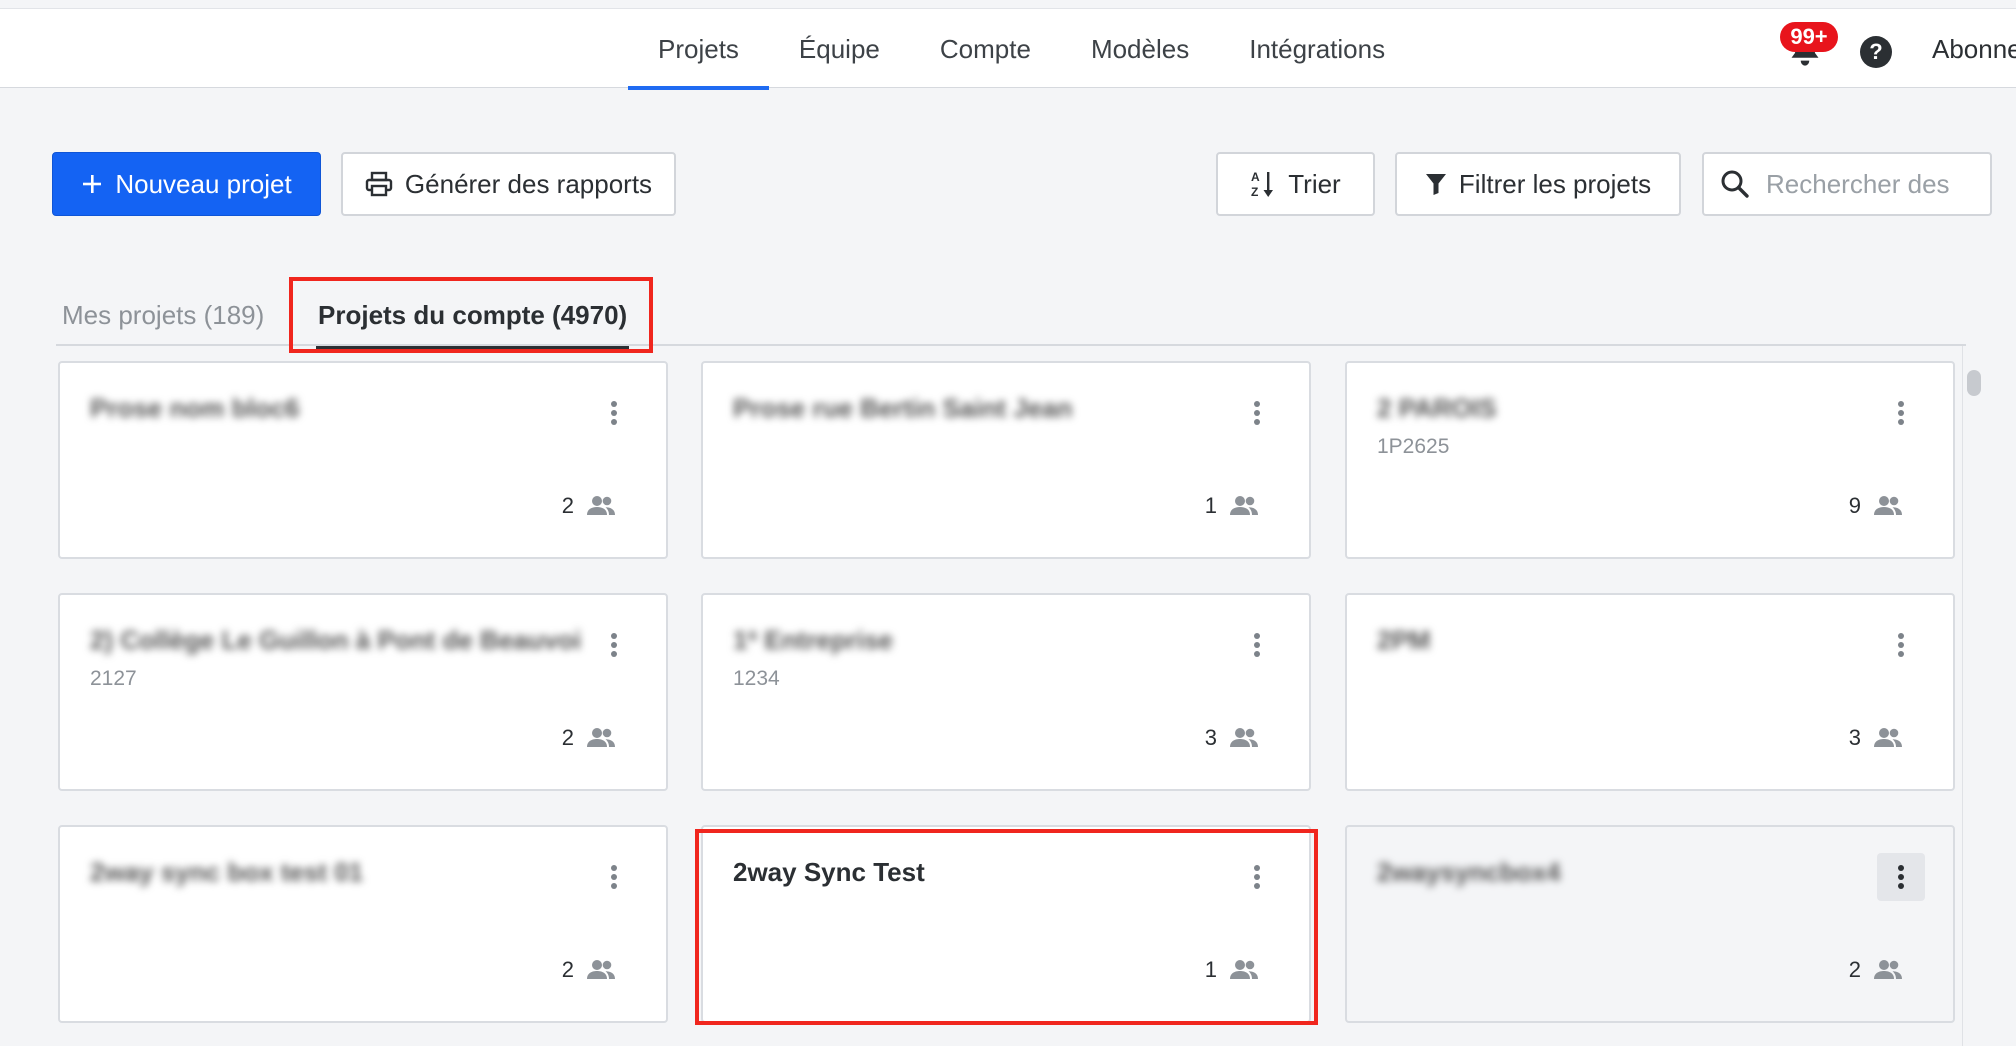 Image resolution: width=2016 pixels, height=1046 pixels. Describe the element at coordinates (829, 872) in the screenshot. I see `project-title: 2way Sync Test` at that location.